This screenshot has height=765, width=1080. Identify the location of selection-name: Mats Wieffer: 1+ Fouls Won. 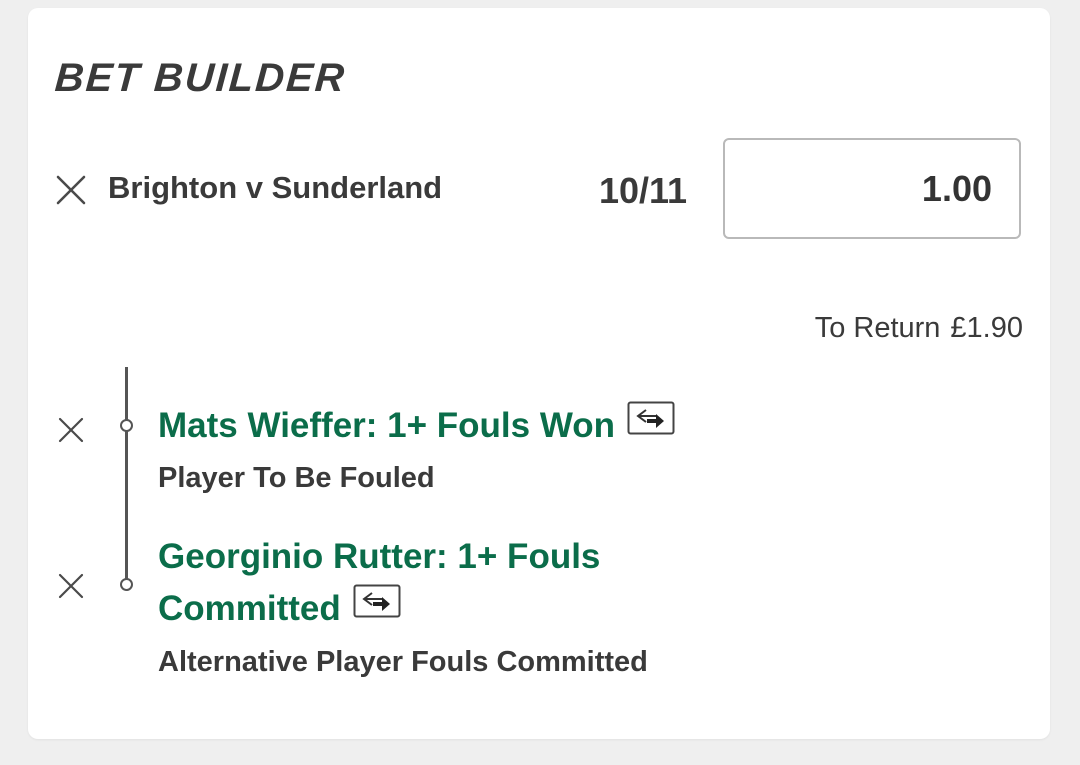
(416, 427).